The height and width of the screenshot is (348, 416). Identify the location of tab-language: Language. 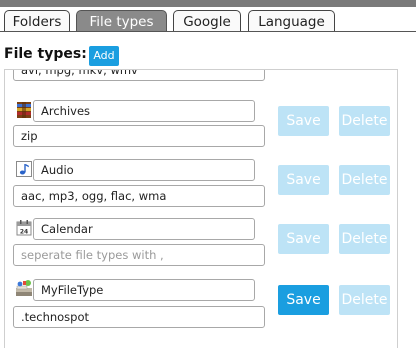
(291, 21).